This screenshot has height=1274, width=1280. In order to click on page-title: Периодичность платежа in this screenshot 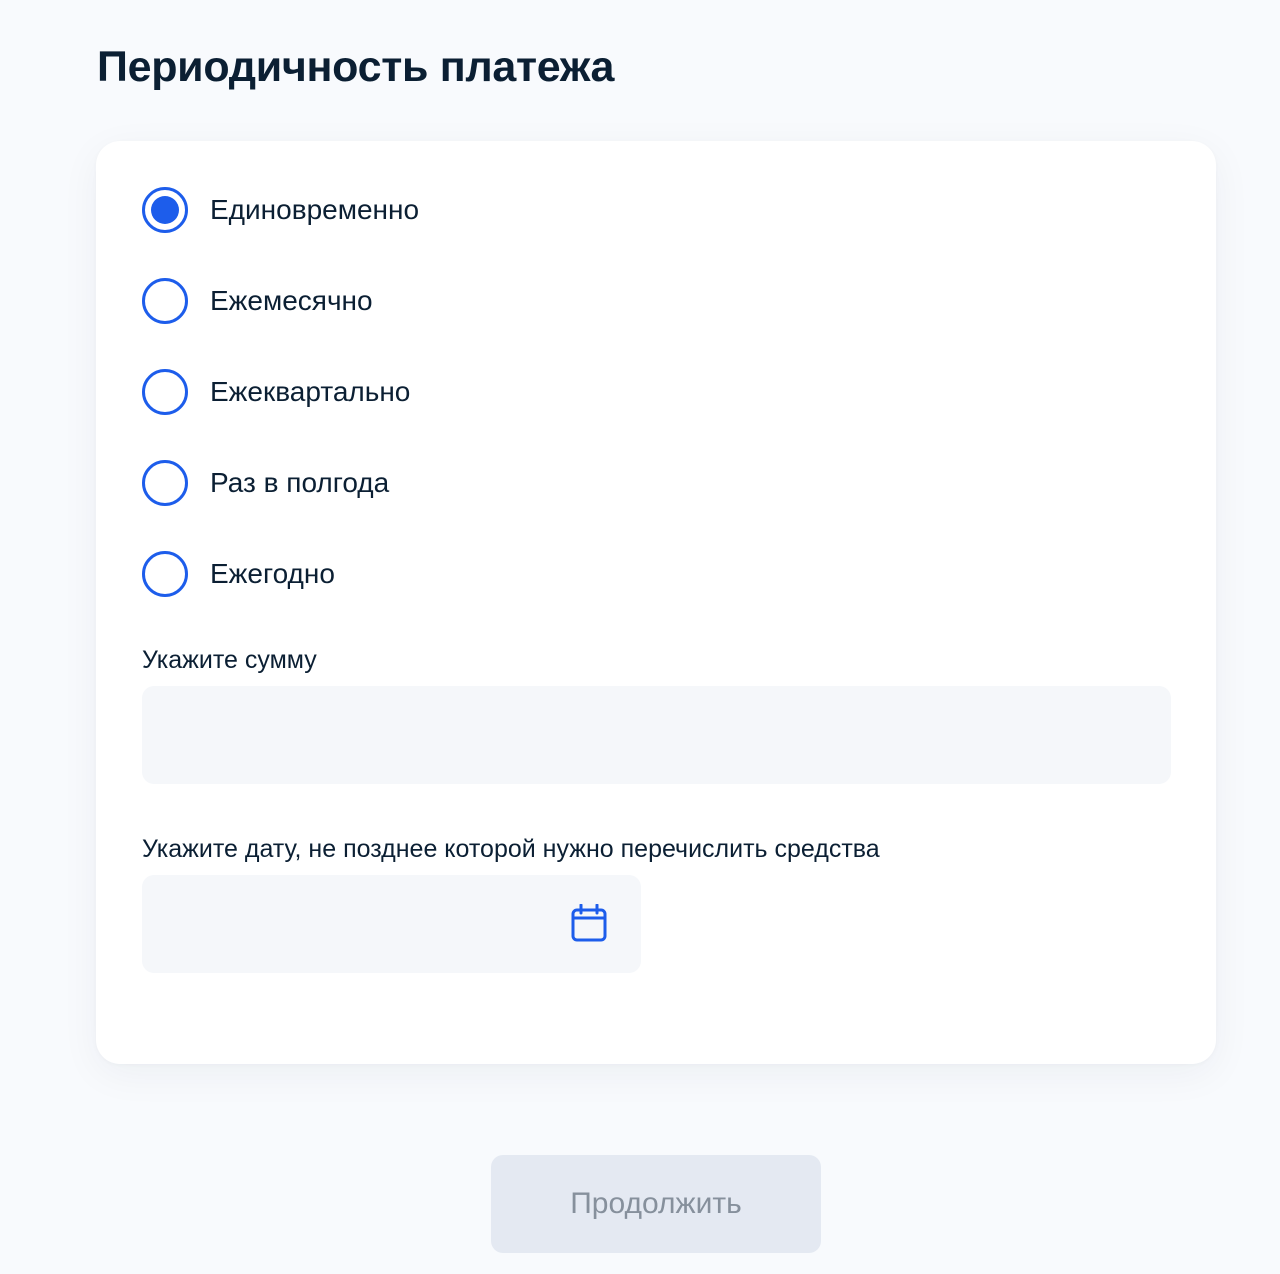, I will do `click(356, 67)`.